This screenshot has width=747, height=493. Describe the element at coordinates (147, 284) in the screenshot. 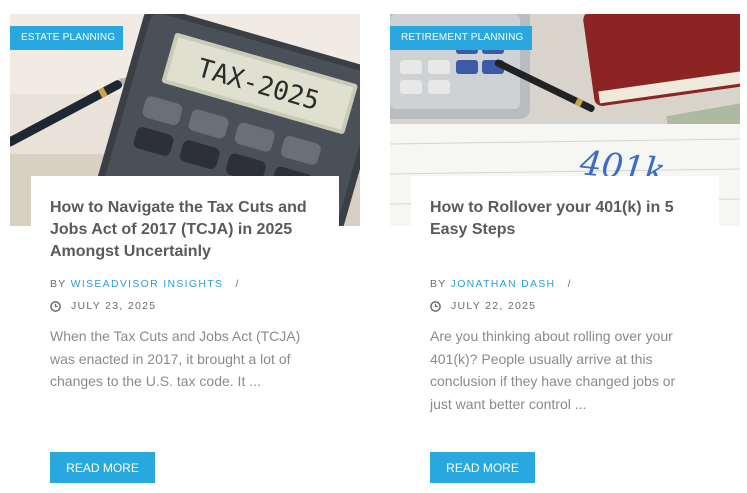

I see `author-link: WISEADVISOR INSIGHTS` at that location.